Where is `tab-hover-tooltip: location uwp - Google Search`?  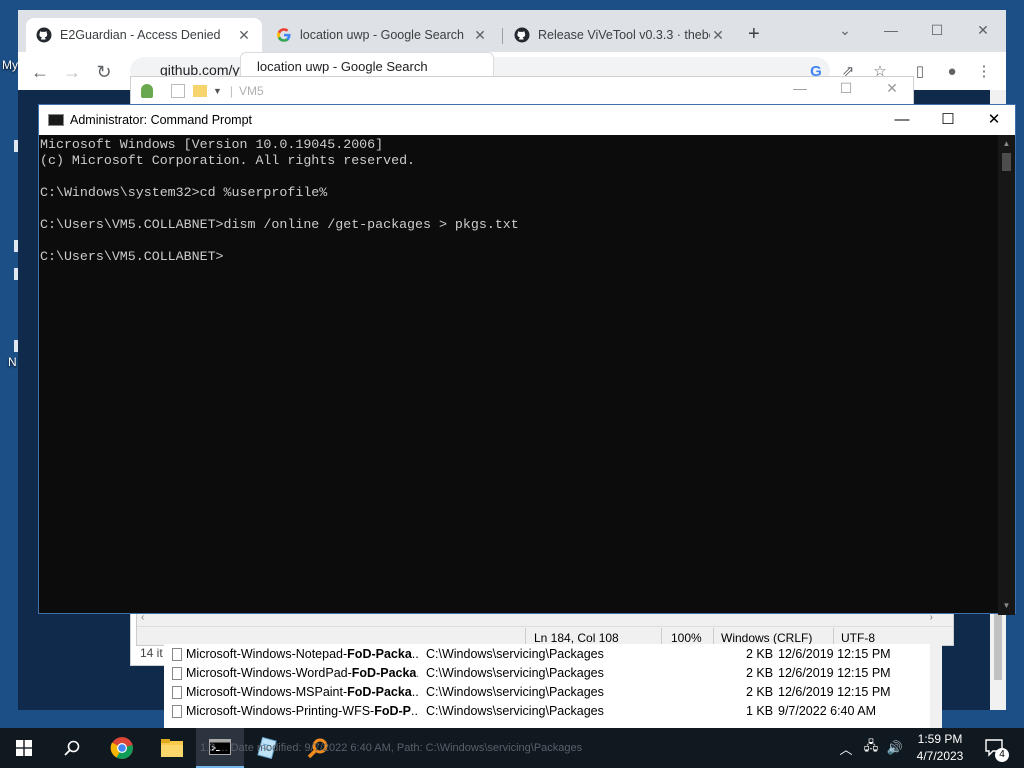 tab-hover-tooltip: location uwp - Google Search is located at coordinates (367, 65).